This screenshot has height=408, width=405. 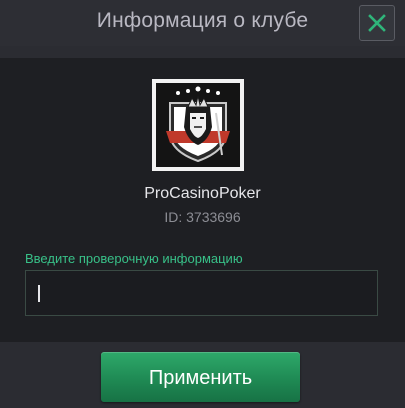 What do you see at coordinates (201, 293) in the screenshot?
I see `verification-input` at bounding box center [201, 293].